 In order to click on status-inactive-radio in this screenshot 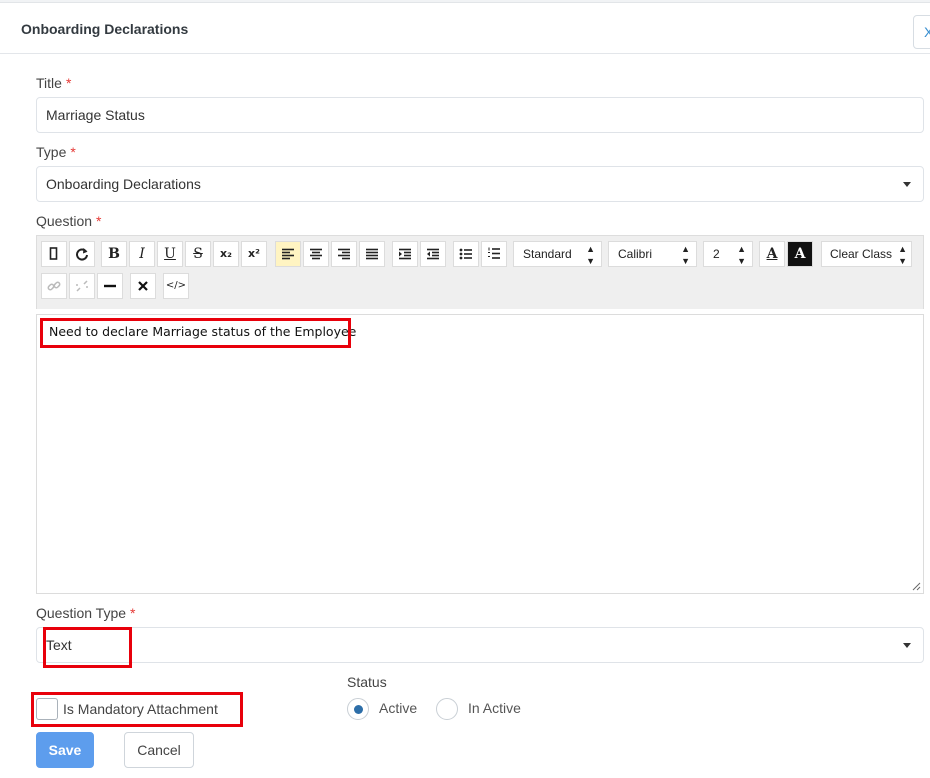, I will do `click(447, 709)`.